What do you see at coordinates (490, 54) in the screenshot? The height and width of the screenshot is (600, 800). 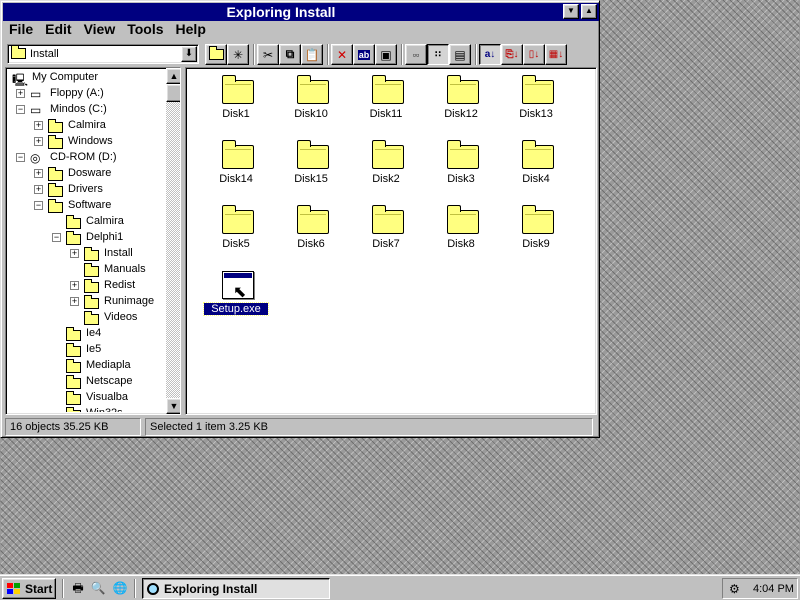 I see `sort-by-name-button: a↓` at bounding box center [490, 54].